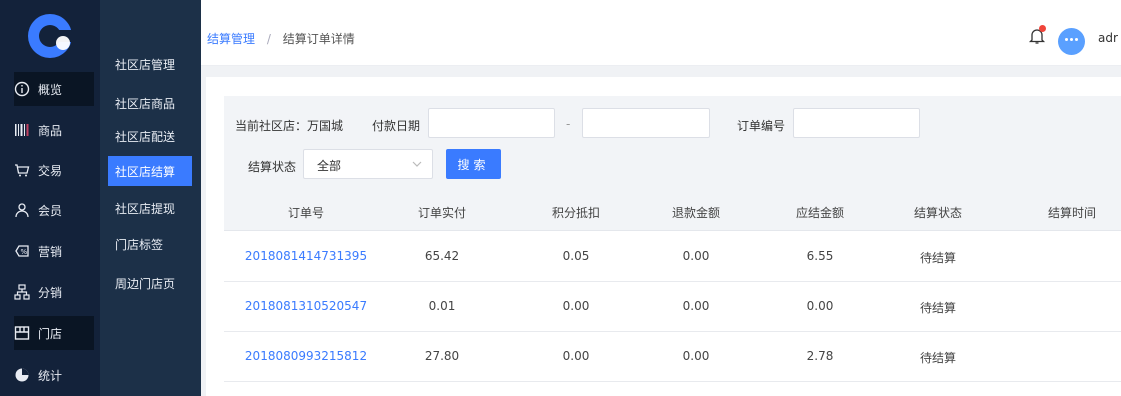 The image size is (1121, 396). What do you see at coordinates (50, 170) in the screenshot?
I see `main-nav-label: 交易` at bounding box center [50, 170].